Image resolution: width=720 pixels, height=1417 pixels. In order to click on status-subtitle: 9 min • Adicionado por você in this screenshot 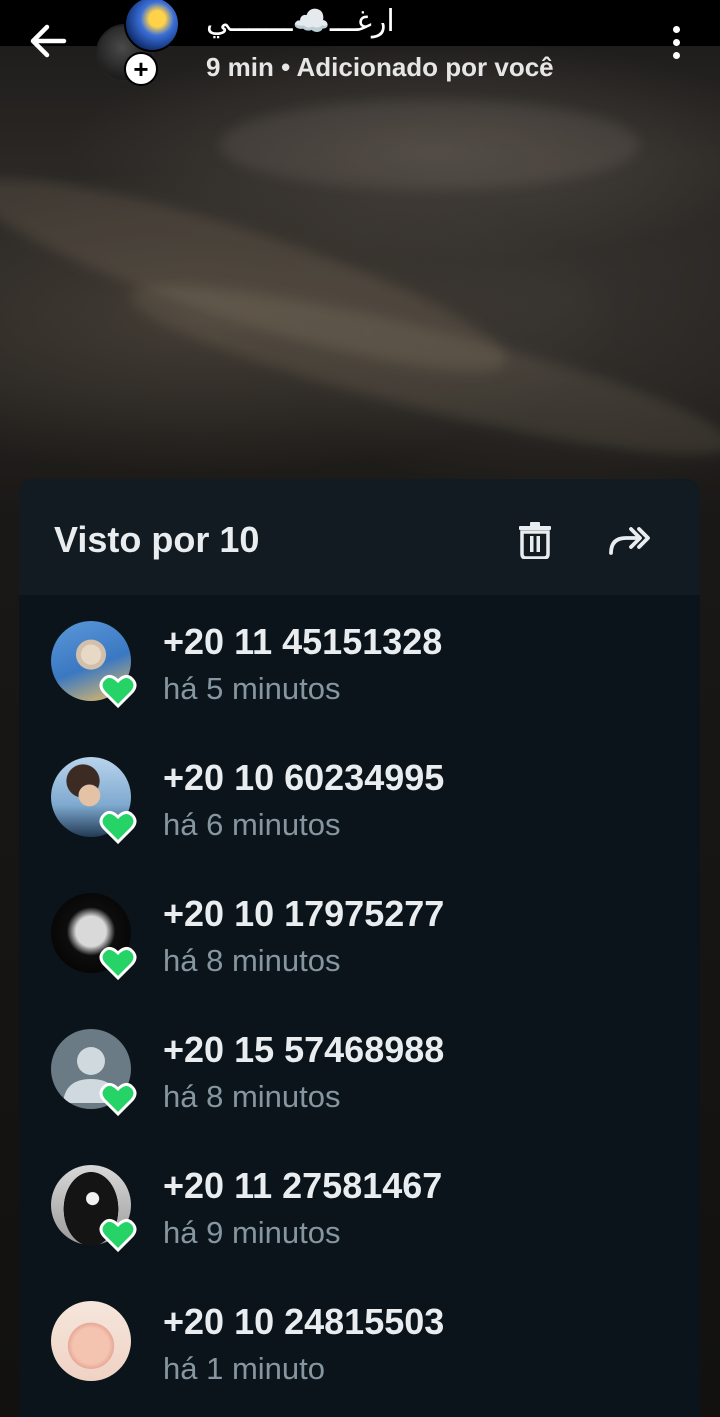, I will do `click(380, 67)`.